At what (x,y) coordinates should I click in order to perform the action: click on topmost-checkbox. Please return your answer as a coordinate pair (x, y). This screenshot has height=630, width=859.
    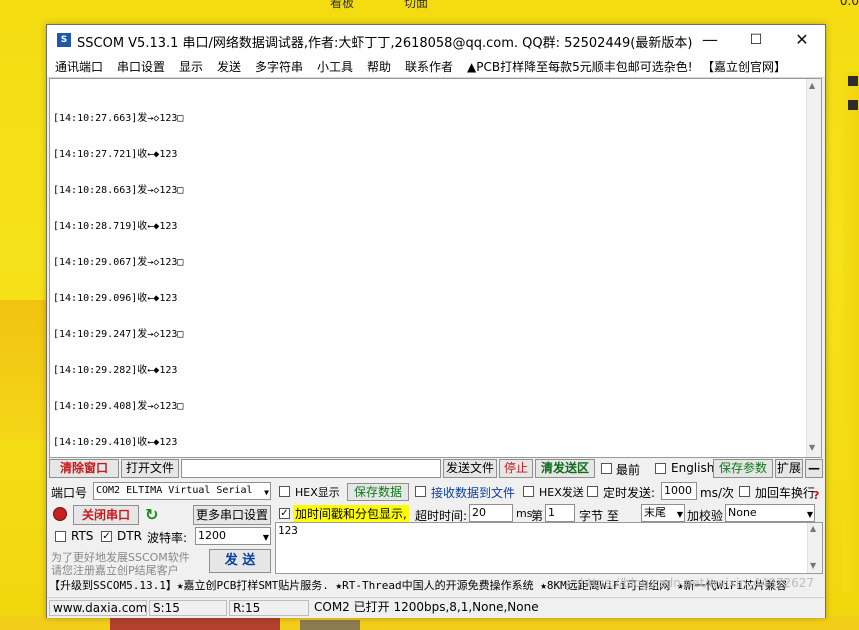
    Looking at the image, I should click on (606, 468).